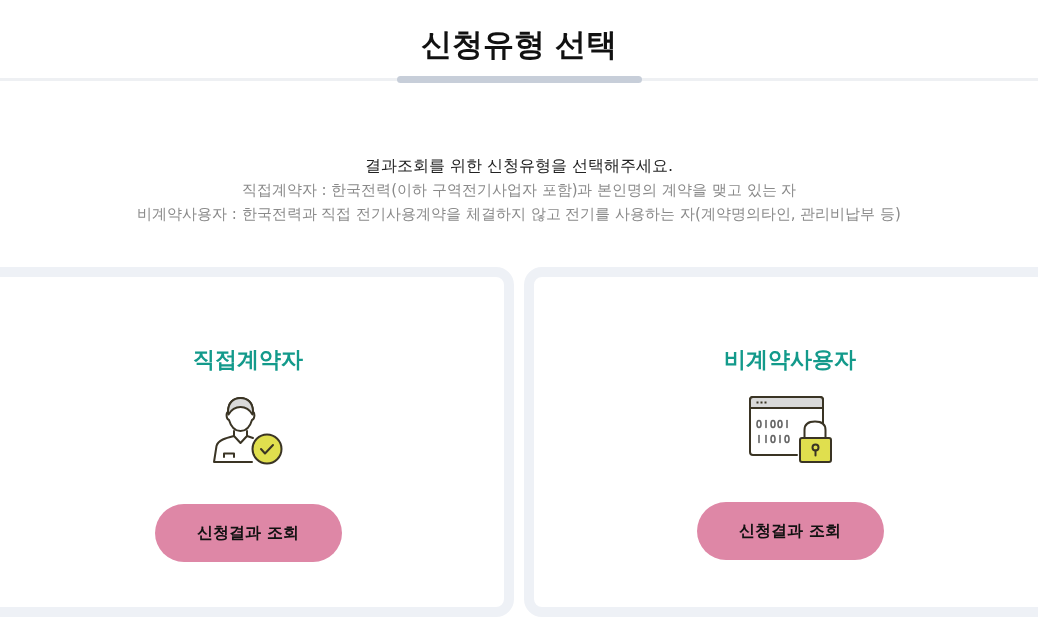 The width and height of the screenshot is (1038, 630). Describe the element at coordinates (519, 190) in the screenshot. I see `intro-note: 직접계약자 : 한국전력(이하 구역전기사업자 포함)과 본인명의 계약을 맺고 있는 자` at that location.